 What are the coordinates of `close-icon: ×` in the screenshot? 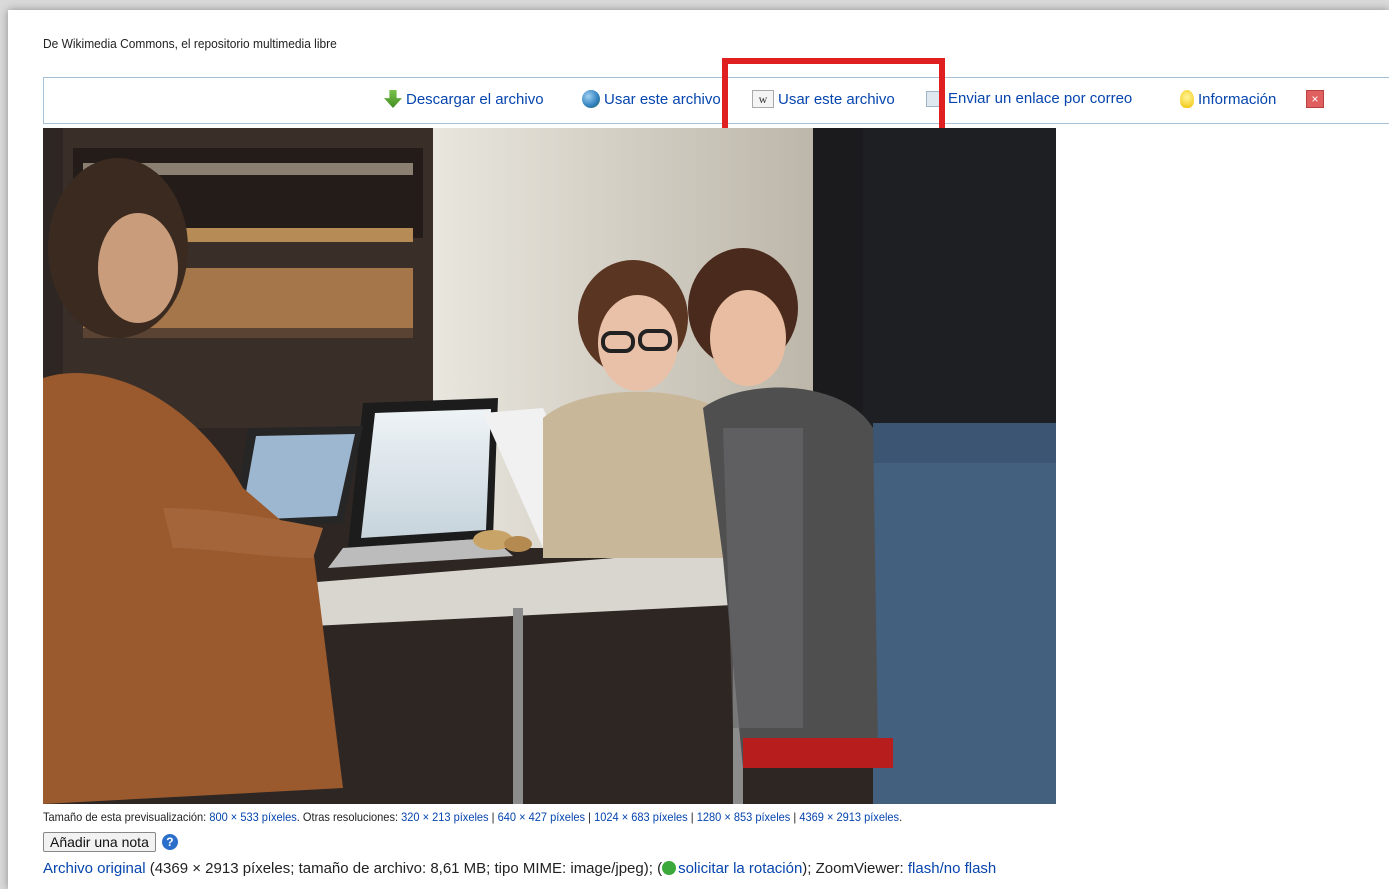 It's located at (1315, 99).